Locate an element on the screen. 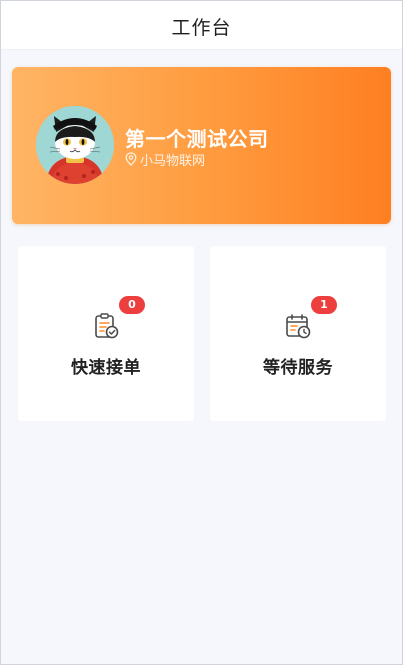 This screenshot has width=403, height=665. calendar-clock-icon is located at coordinates (298, 326).